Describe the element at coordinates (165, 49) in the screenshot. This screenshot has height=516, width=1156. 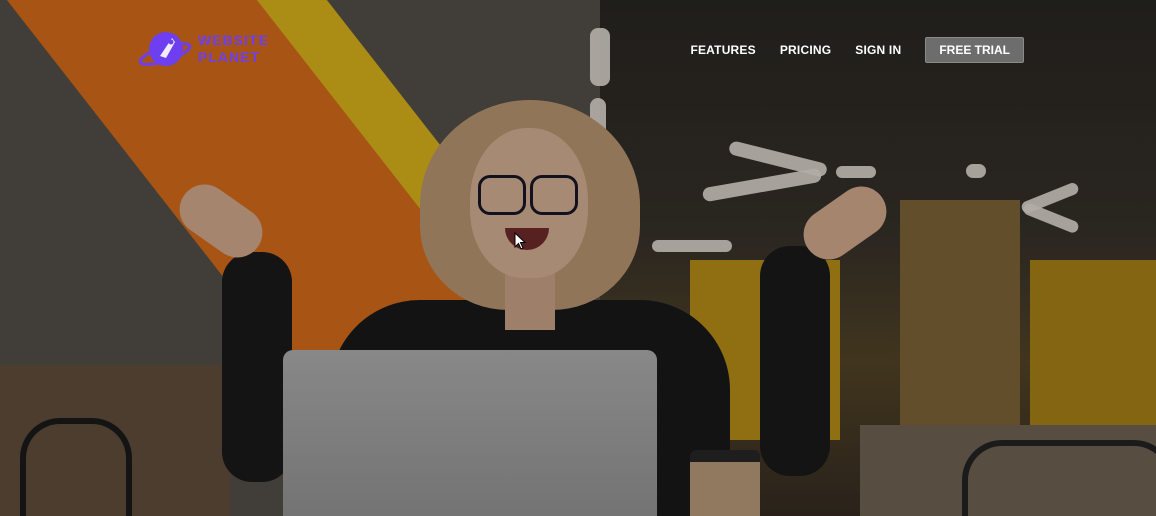
I see `planet-rocket-icon` at that location.